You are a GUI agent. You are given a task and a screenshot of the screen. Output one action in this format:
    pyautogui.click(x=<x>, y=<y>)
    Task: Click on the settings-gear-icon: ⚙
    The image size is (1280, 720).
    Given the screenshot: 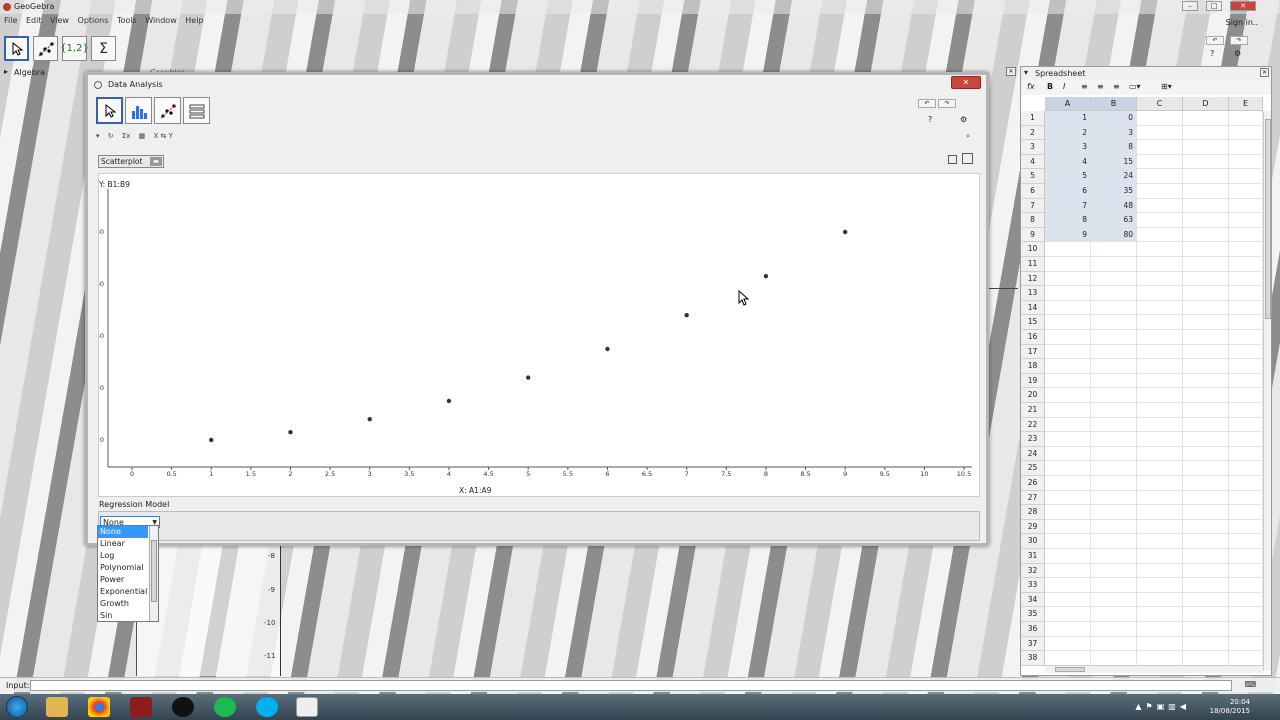 What is the action you would take?
    pyautogui.click(x=1237, y=53)
    